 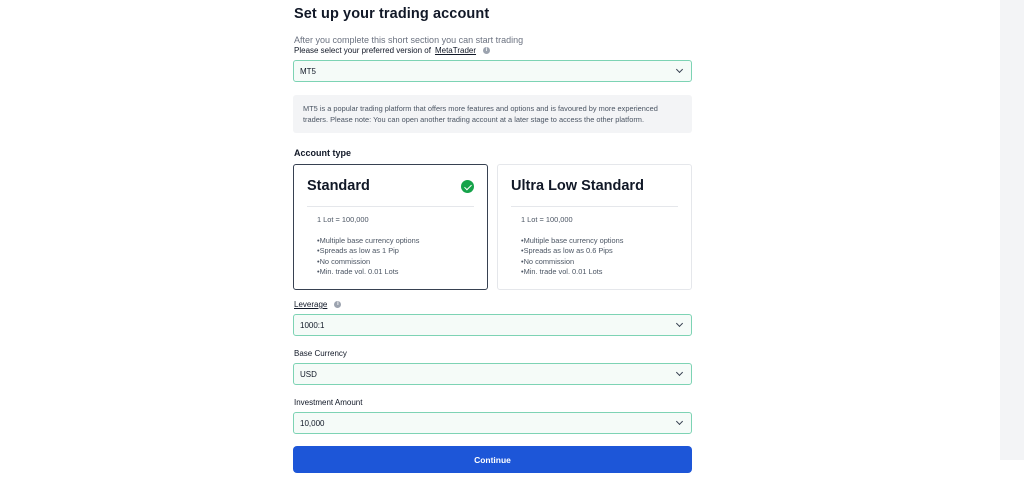 What do you see at coordinates (312, 325) in the screenshot?
I see `leverage-value: 1000:1` at bounding box center [312, 325].